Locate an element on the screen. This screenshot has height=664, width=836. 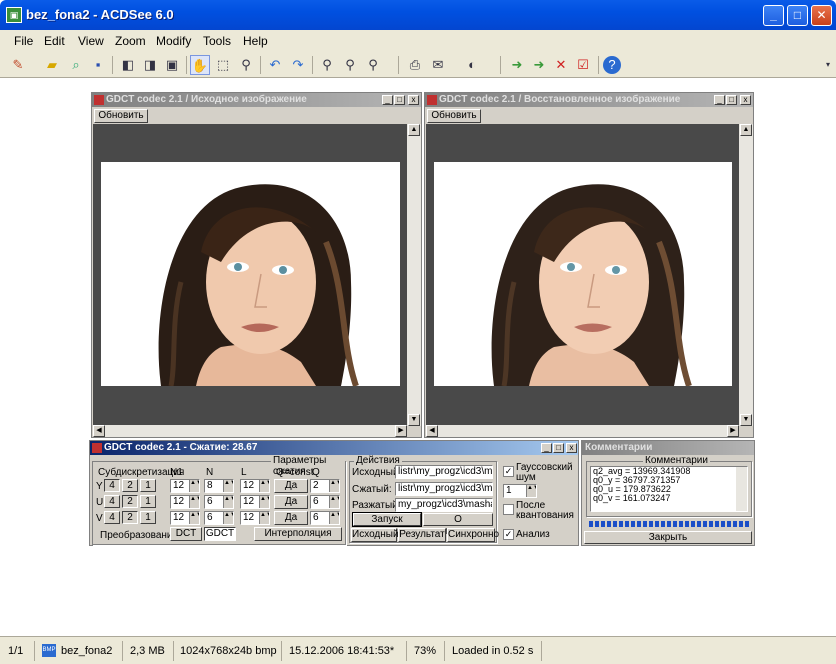
menu-file: File is located at coordinates (23, 41).